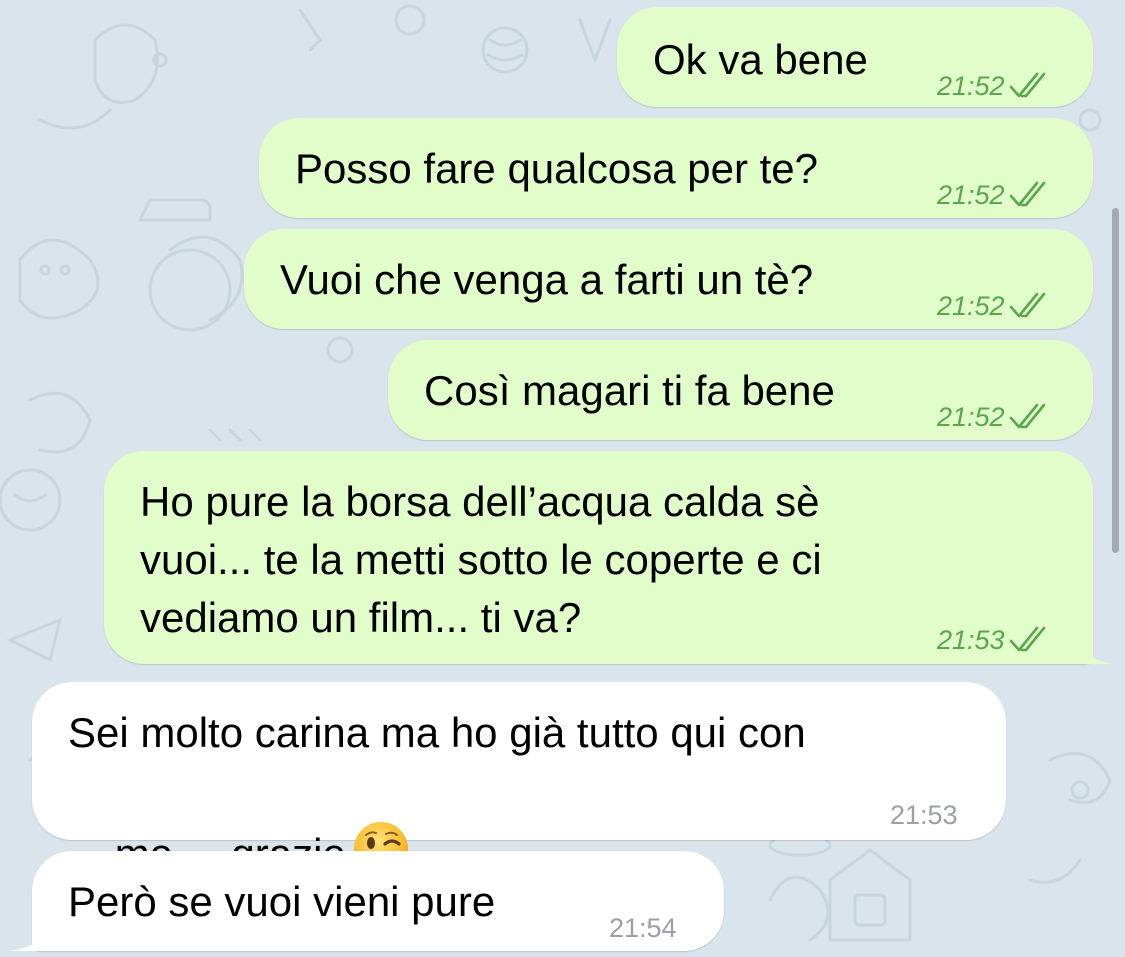 Image resolution: width=1125 pixels, height=957 pixels. I want to click on outgoing-message: Ok va bene 21:52, so click(855, 57).